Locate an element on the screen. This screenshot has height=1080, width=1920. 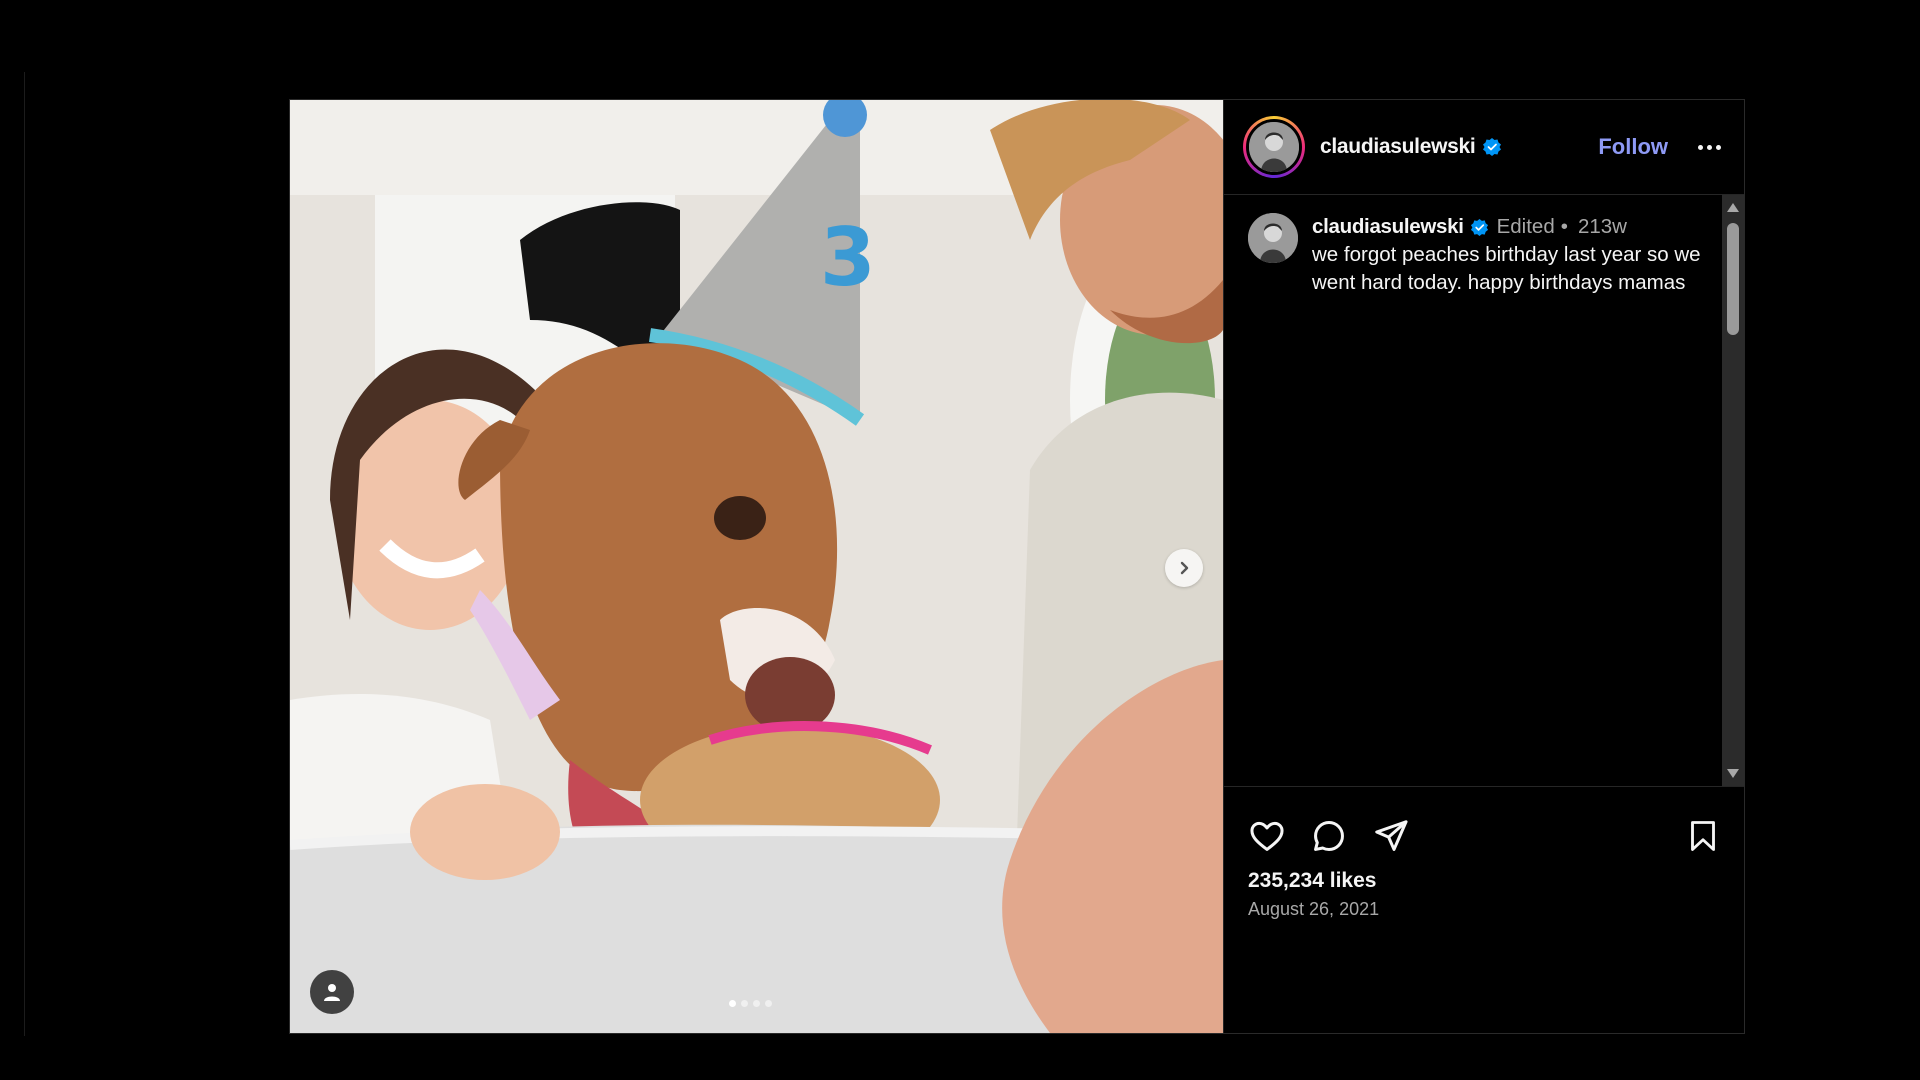
share-button is located at coordinates (1391, 836).